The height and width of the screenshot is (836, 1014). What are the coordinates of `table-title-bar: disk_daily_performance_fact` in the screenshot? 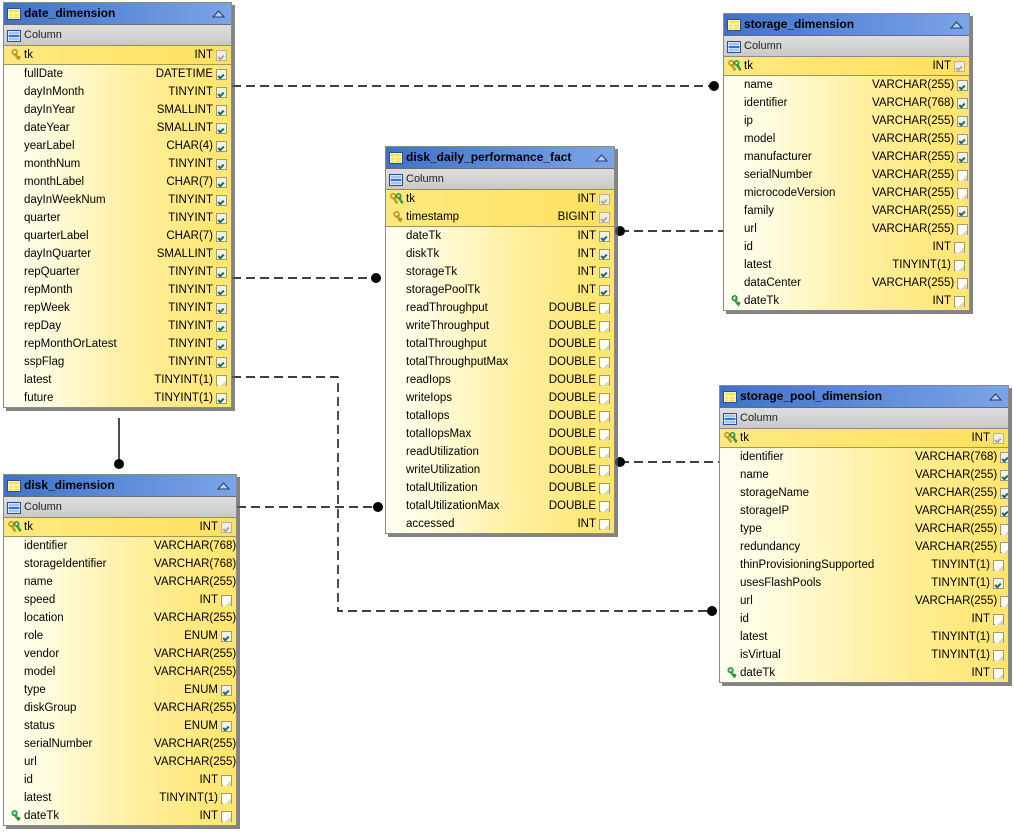 It's located at (500, 158).